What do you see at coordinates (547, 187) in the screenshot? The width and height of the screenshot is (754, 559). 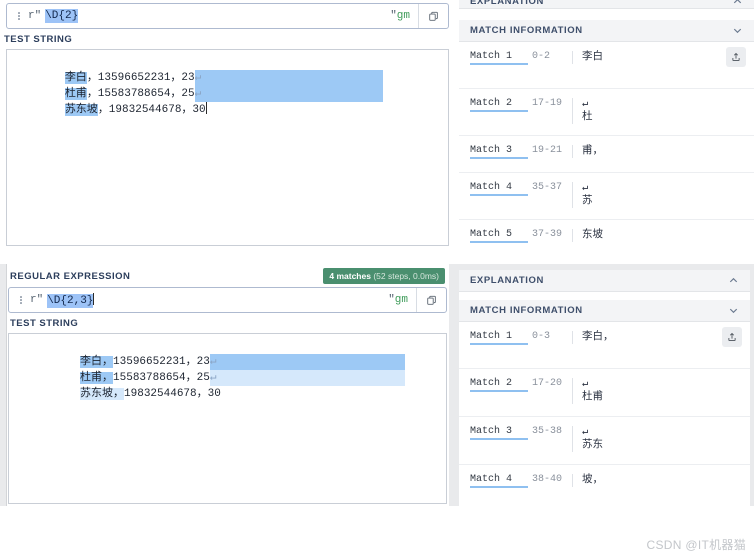 I see `match-range: 35-37` at bounding box center [547, 187].